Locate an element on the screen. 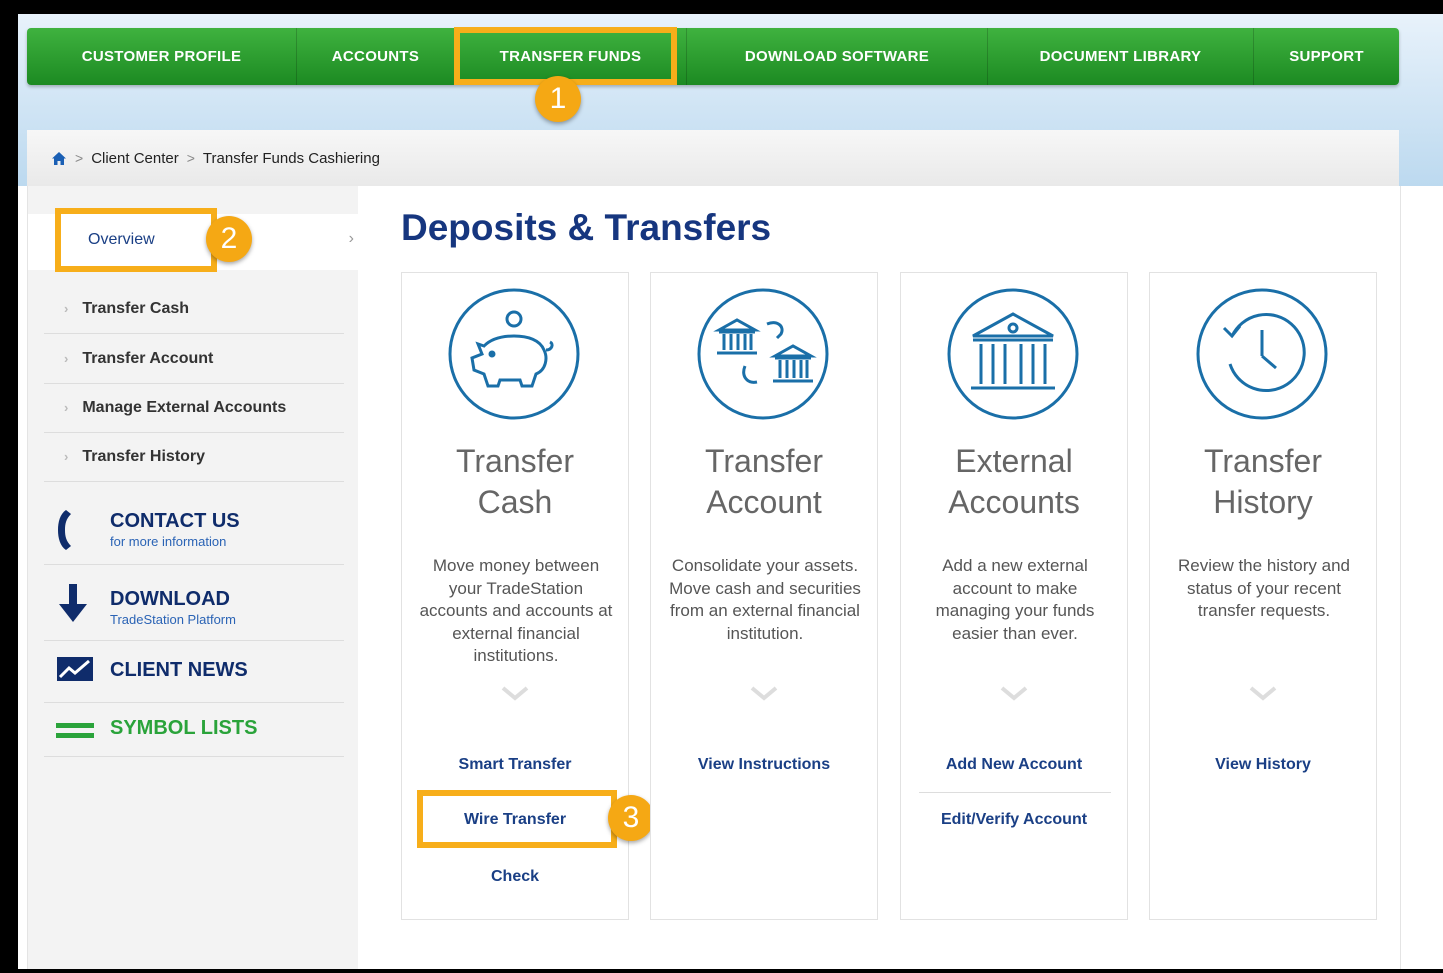 This screenshot has width=1443, height=973. contact-us-title: CONTACT US is located at coordinates (175, 521).